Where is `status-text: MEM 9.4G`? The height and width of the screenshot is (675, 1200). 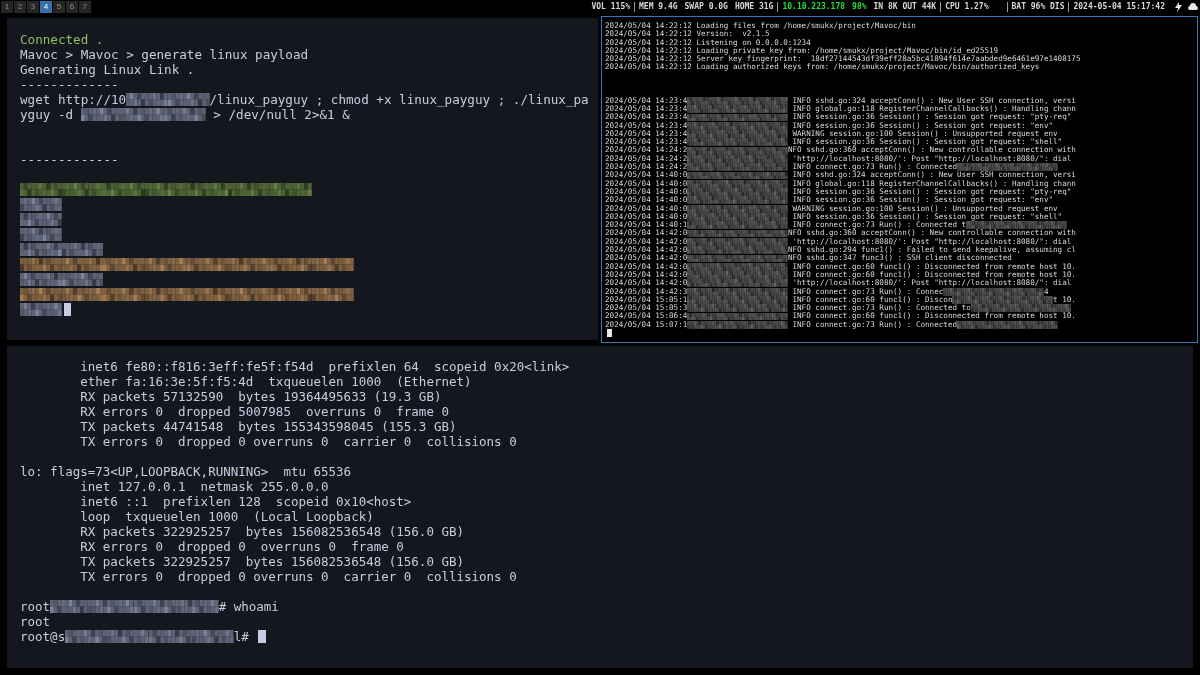 status-text: MEM 9.4G is located at coordinates (658, 7).